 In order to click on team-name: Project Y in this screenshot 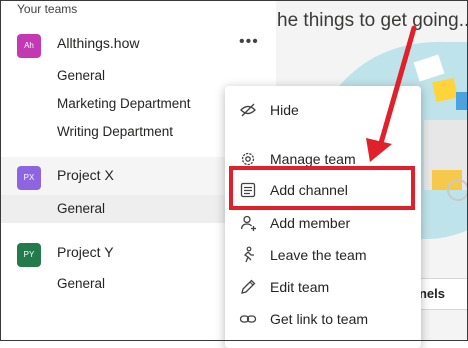, I will do `click(85, 252)`.